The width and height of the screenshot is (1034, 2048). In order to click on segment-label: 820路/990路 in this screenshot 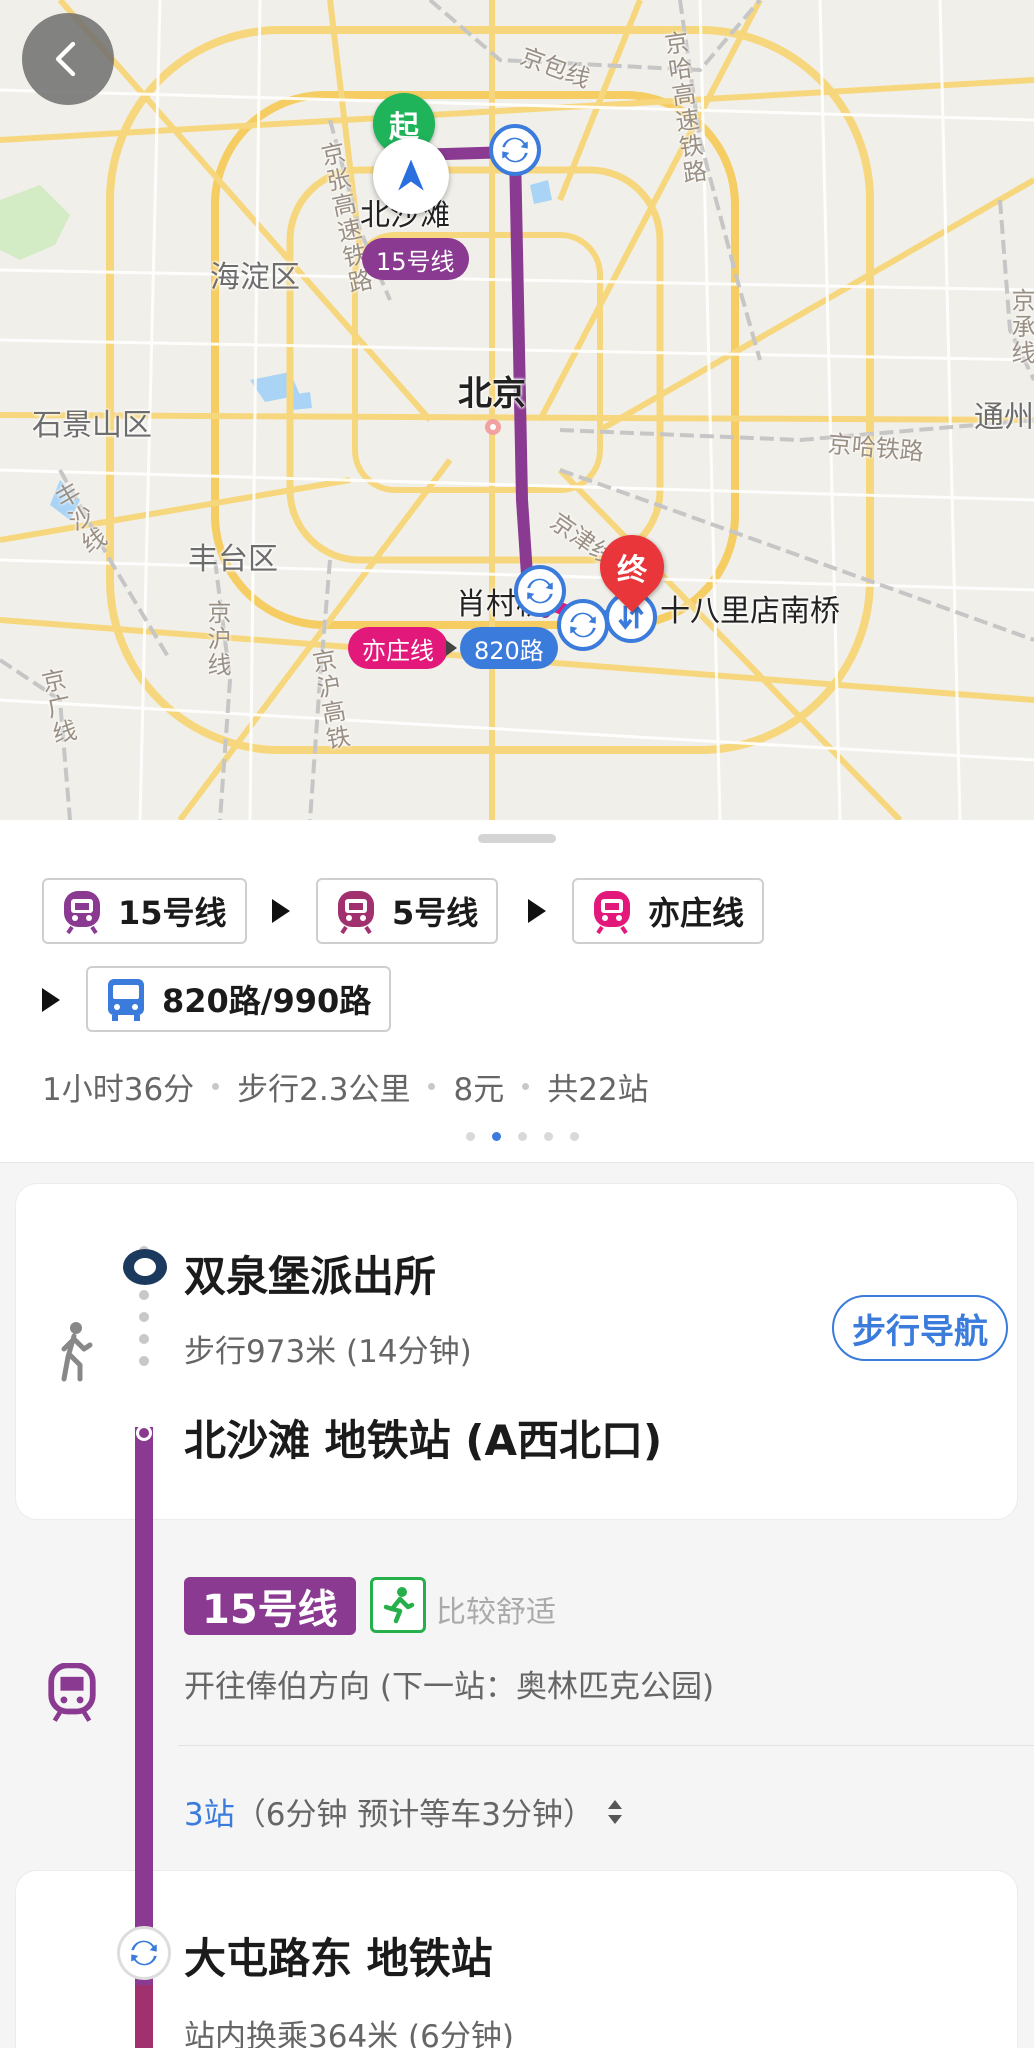, I will do `click(267, 1001)`.